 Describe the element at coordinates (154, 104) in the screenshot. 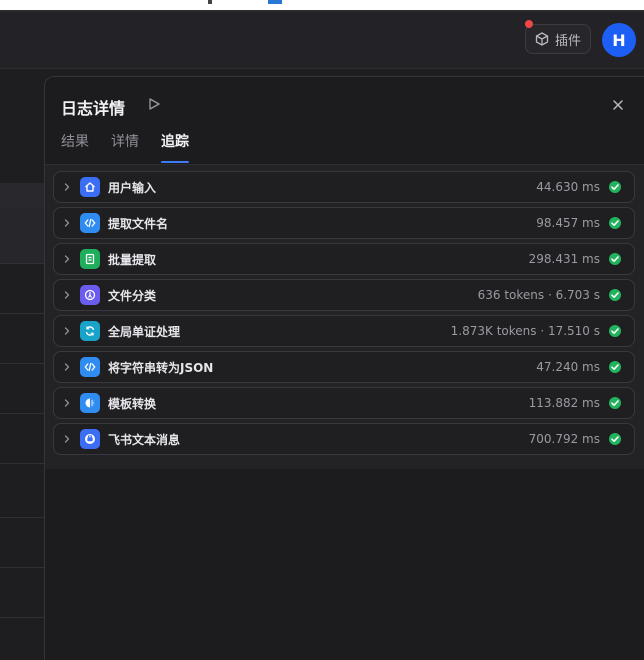

I see `play-icon` at that location.